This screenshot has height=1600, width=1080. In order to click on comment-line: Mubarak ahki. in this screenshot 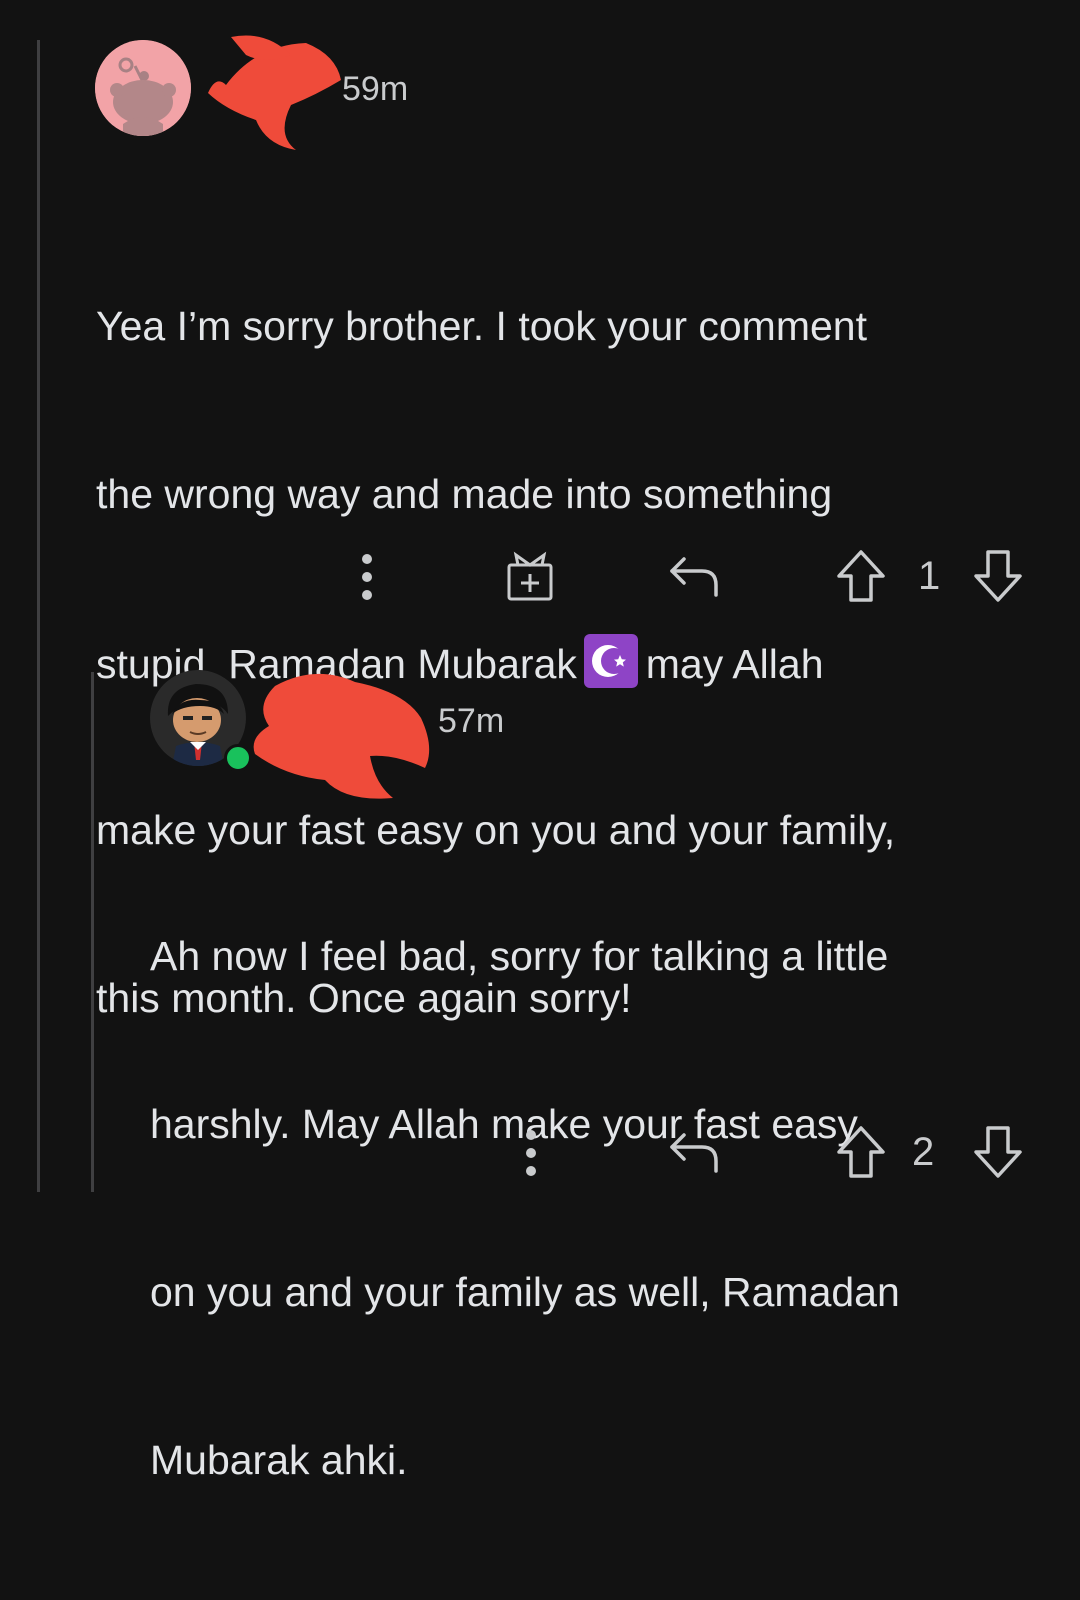, I will do `click(279, 1460)`.